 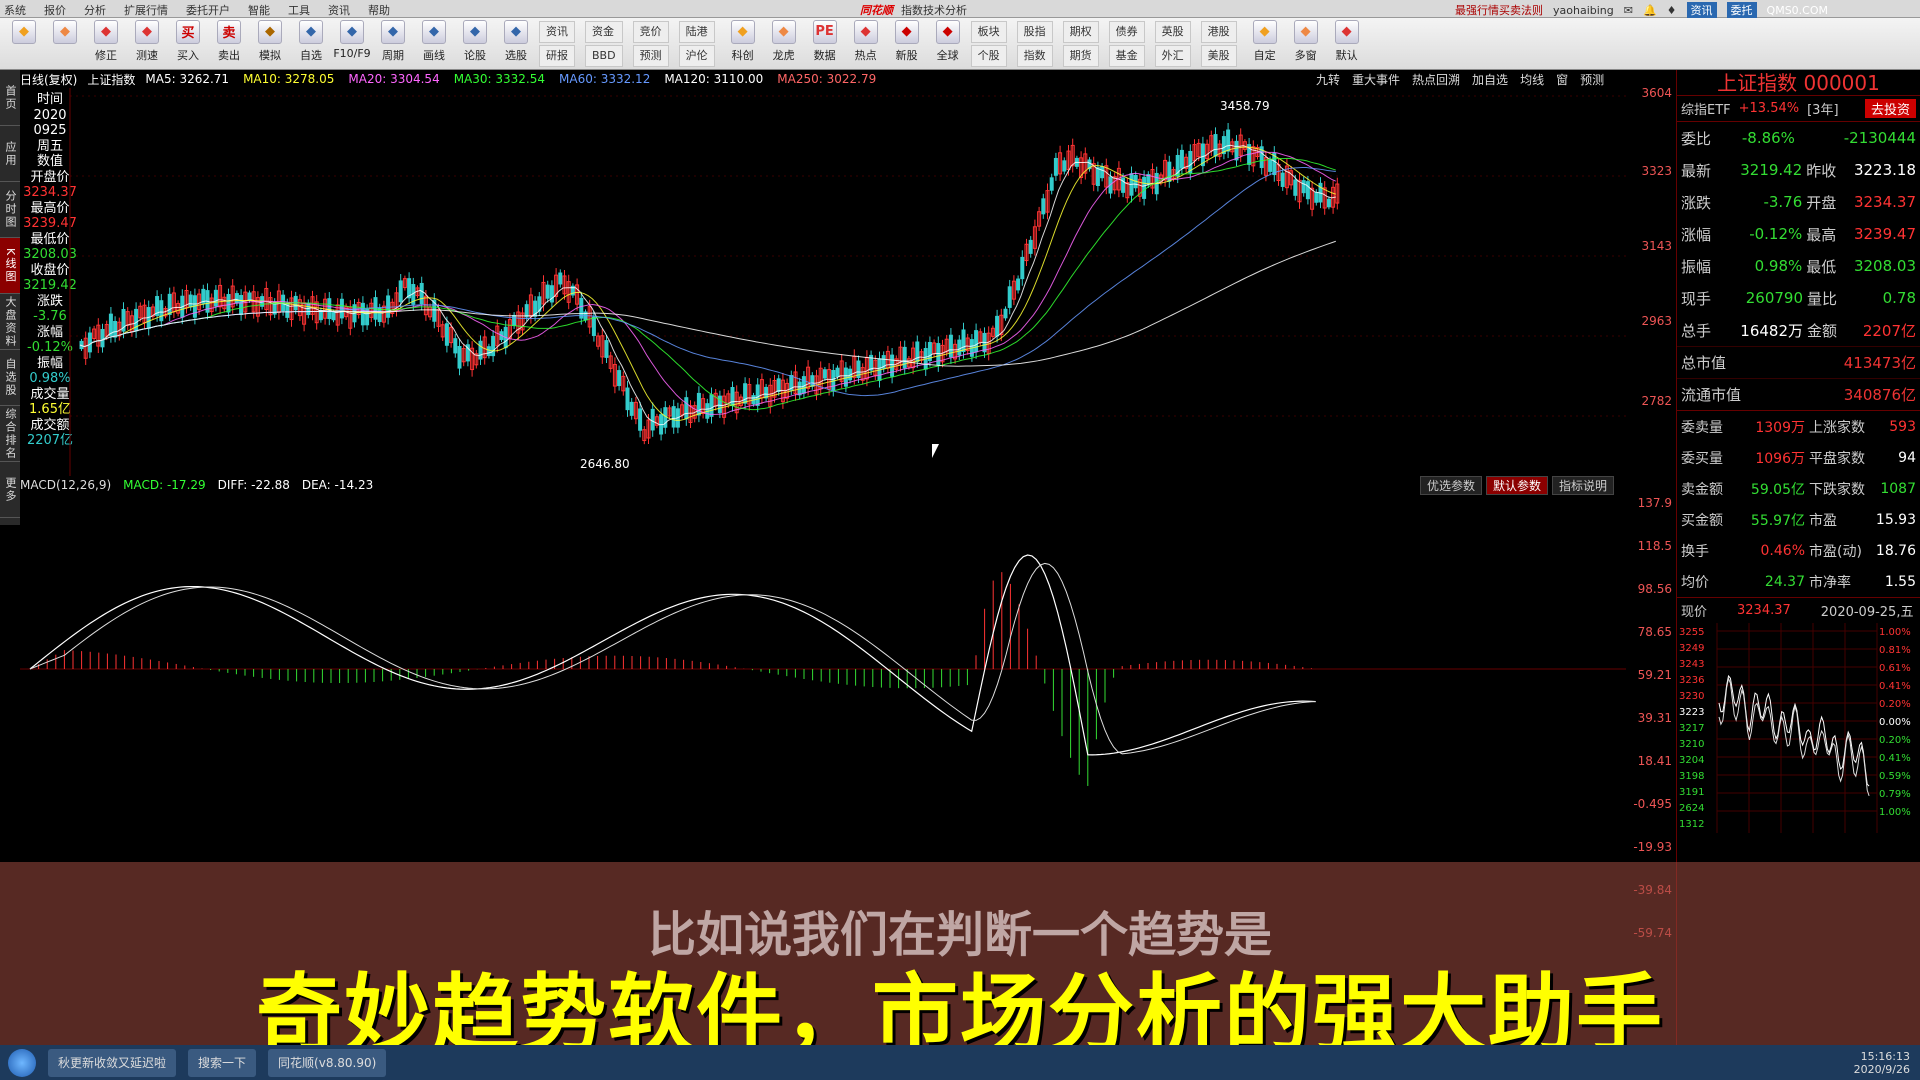 I want to click on trade-tag: 委托, so click(x=1741, y=10).